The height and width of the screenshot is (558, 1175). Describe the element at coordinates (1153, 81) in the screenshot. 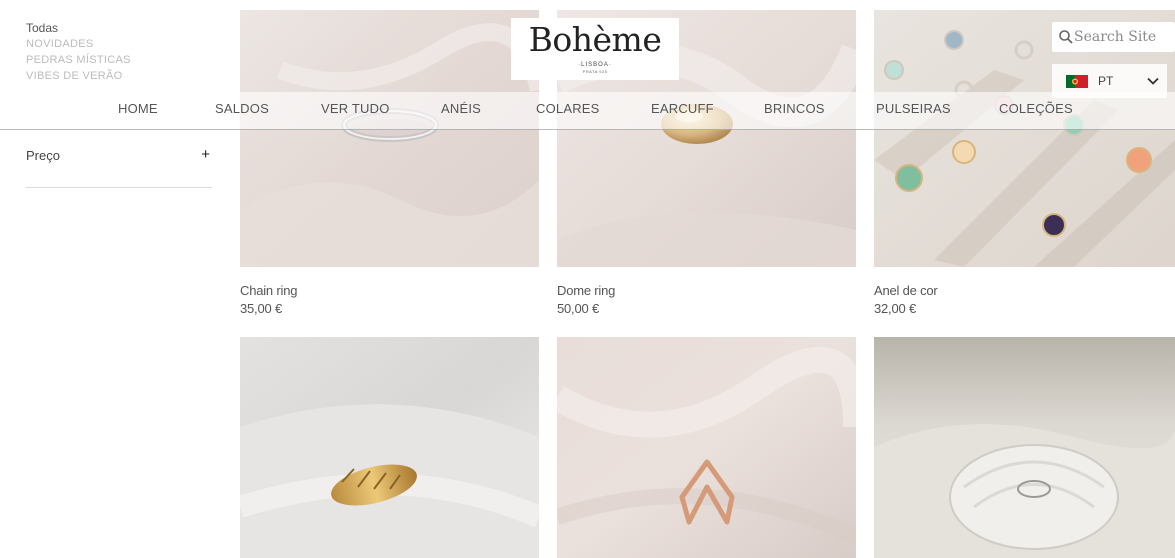

I see `chevron-down-icon` at that location.